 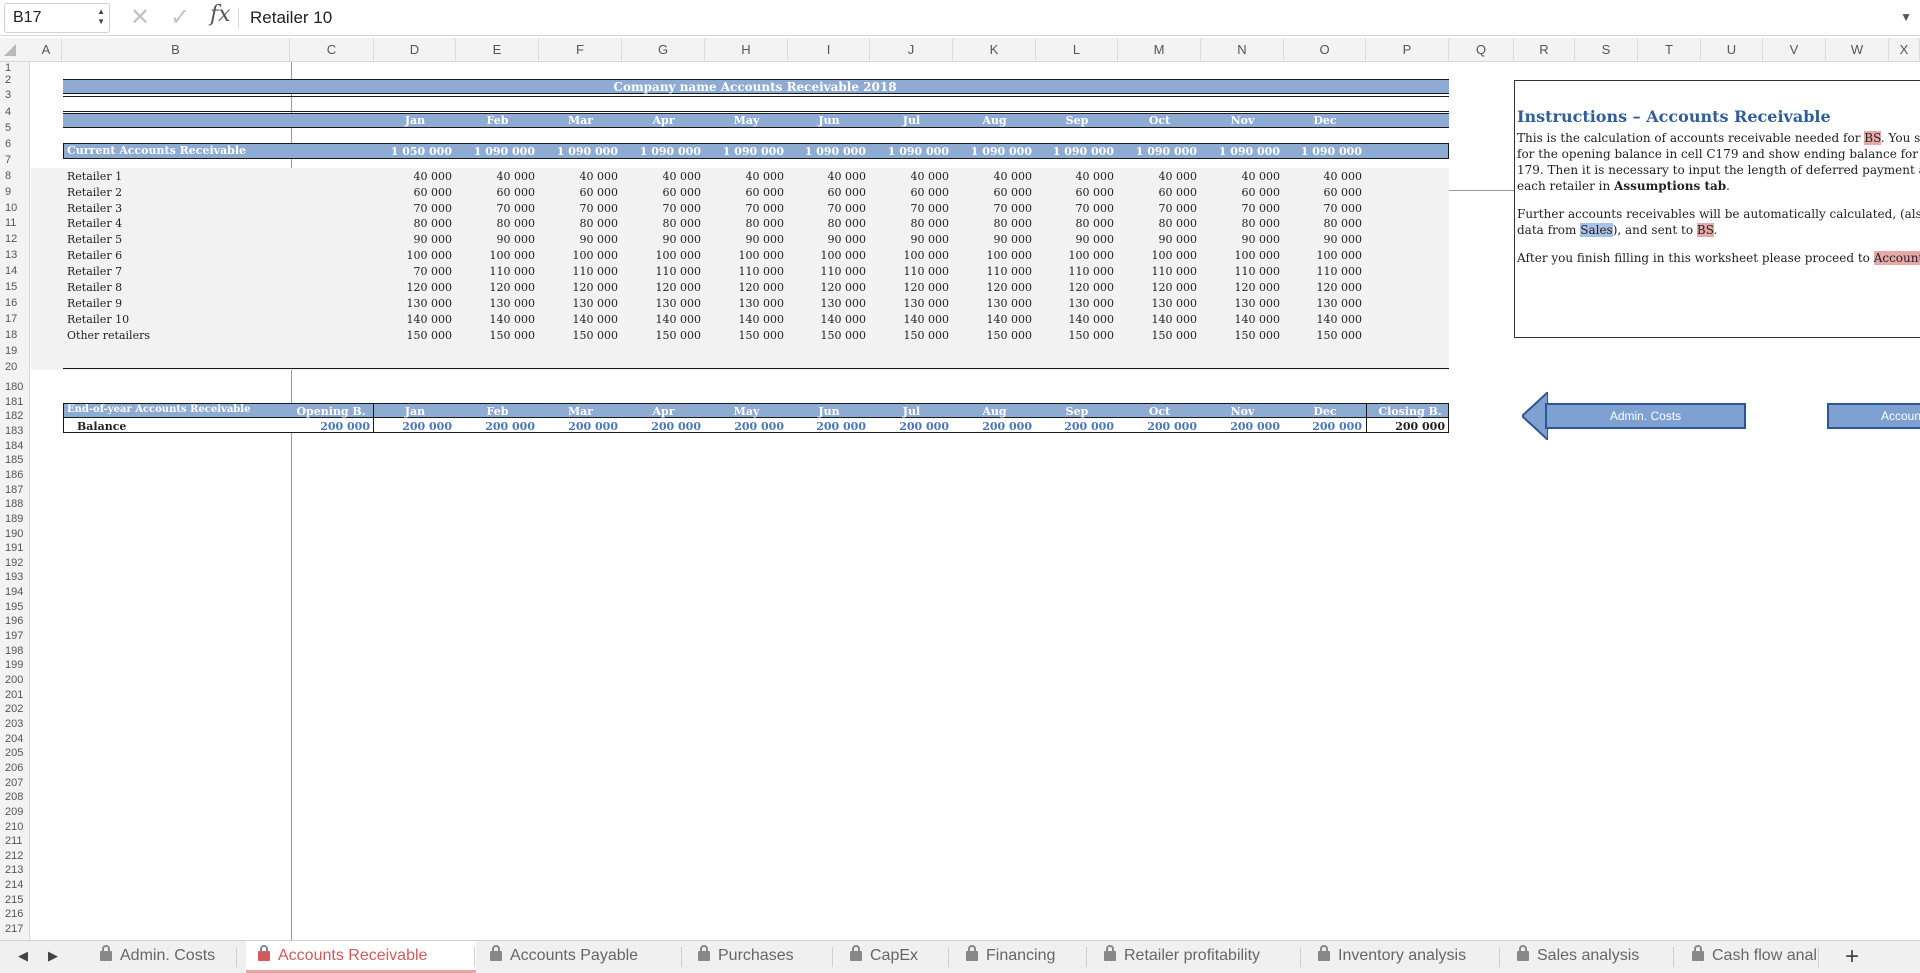 What do you see at coordinates (14, 548) in the screenshot?
I see `row-header-191: 191` at bounding box center [14, 548].